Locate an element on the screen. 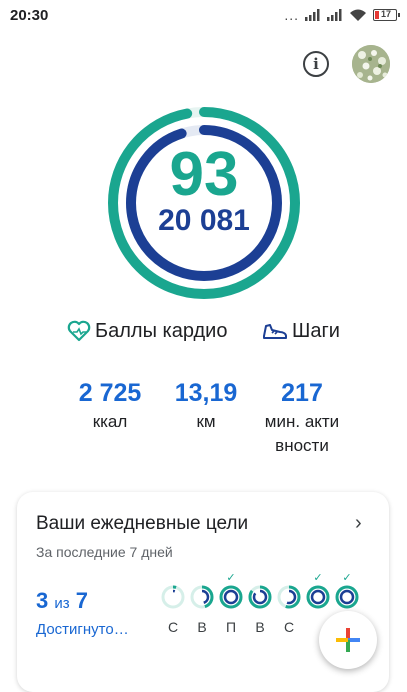 This screenshot has width=407, height=692. legend-steps: Шаги is located at coordinates (301, 331).